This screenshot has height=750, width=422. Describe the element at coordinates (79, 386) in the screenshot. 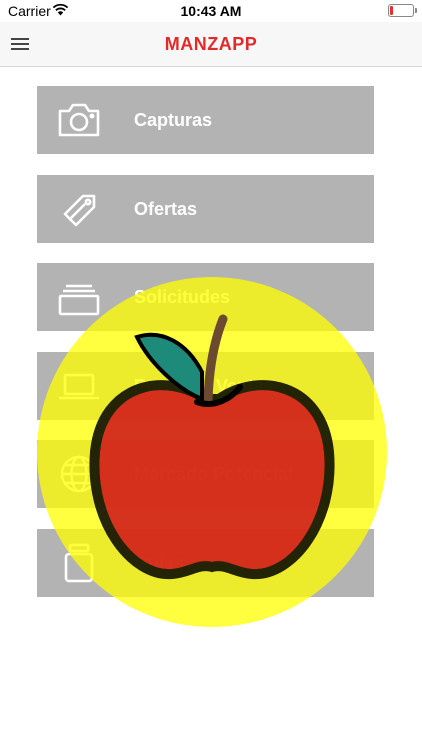

I see `laptop-icon` at that location.